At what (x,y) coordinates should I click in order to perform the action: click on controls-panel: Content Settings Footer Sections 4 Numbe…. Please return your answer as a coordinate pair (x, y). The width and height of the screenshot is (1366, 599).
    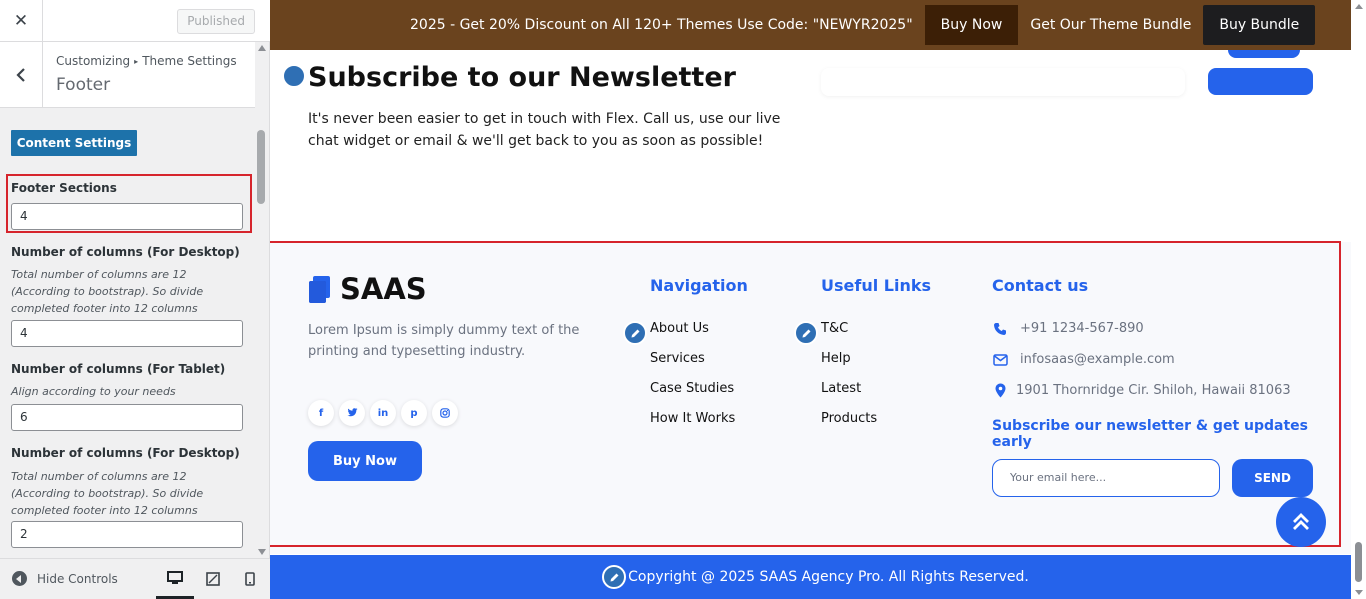
    Looking at the image, I should click on (127, 333).